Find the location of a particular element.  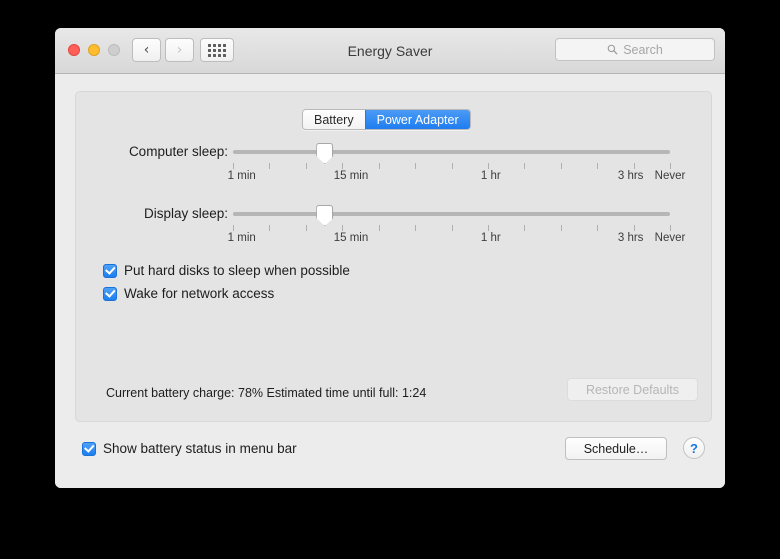

tab-battery-label: Battery is located at coordinates (334, 119).